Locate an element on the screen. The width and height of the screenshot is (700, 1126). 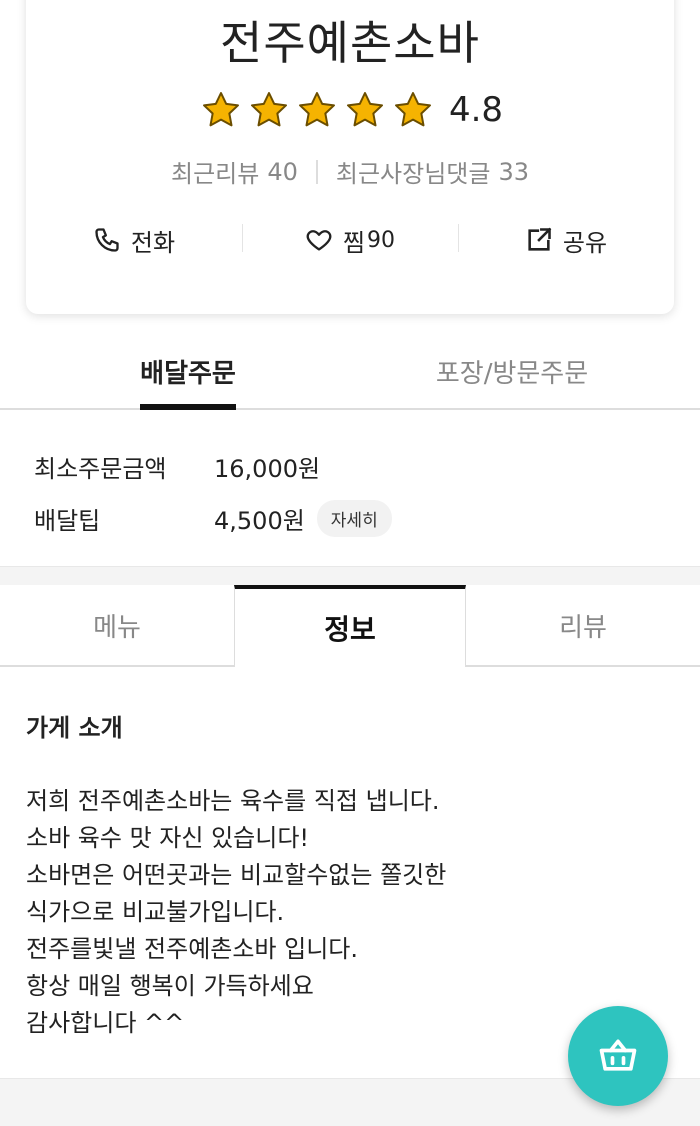
call-button: 전화 is located at coordinates (134, 240).